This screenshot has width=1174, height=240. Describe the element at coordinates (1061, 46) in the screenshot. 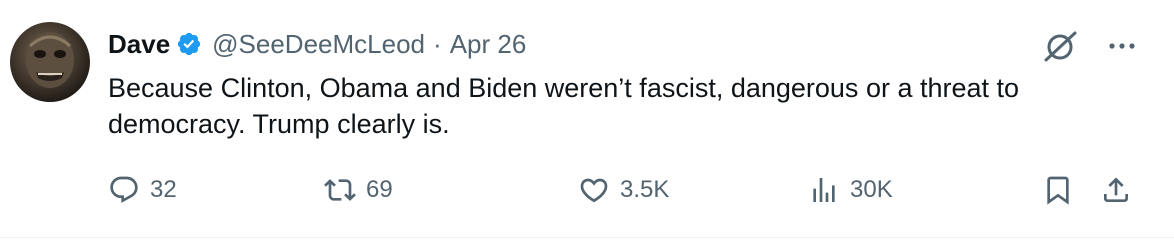

I see `grok-icon` at that location.